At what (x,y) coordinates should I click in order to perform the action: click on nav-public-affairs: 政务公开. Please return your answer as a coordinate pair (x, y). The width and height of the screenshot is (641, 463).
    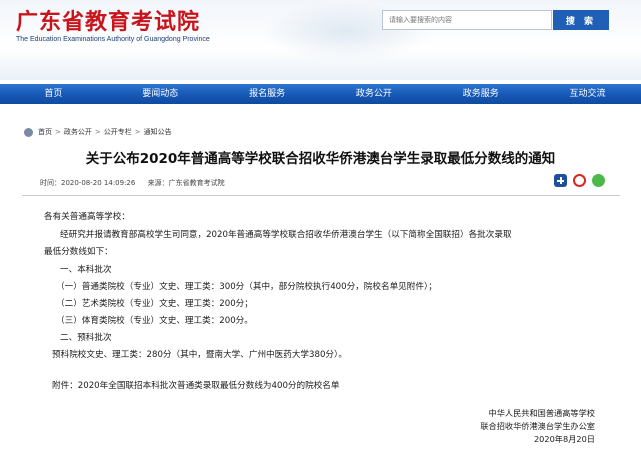
    Looking at the image, I should click on (373, 94).